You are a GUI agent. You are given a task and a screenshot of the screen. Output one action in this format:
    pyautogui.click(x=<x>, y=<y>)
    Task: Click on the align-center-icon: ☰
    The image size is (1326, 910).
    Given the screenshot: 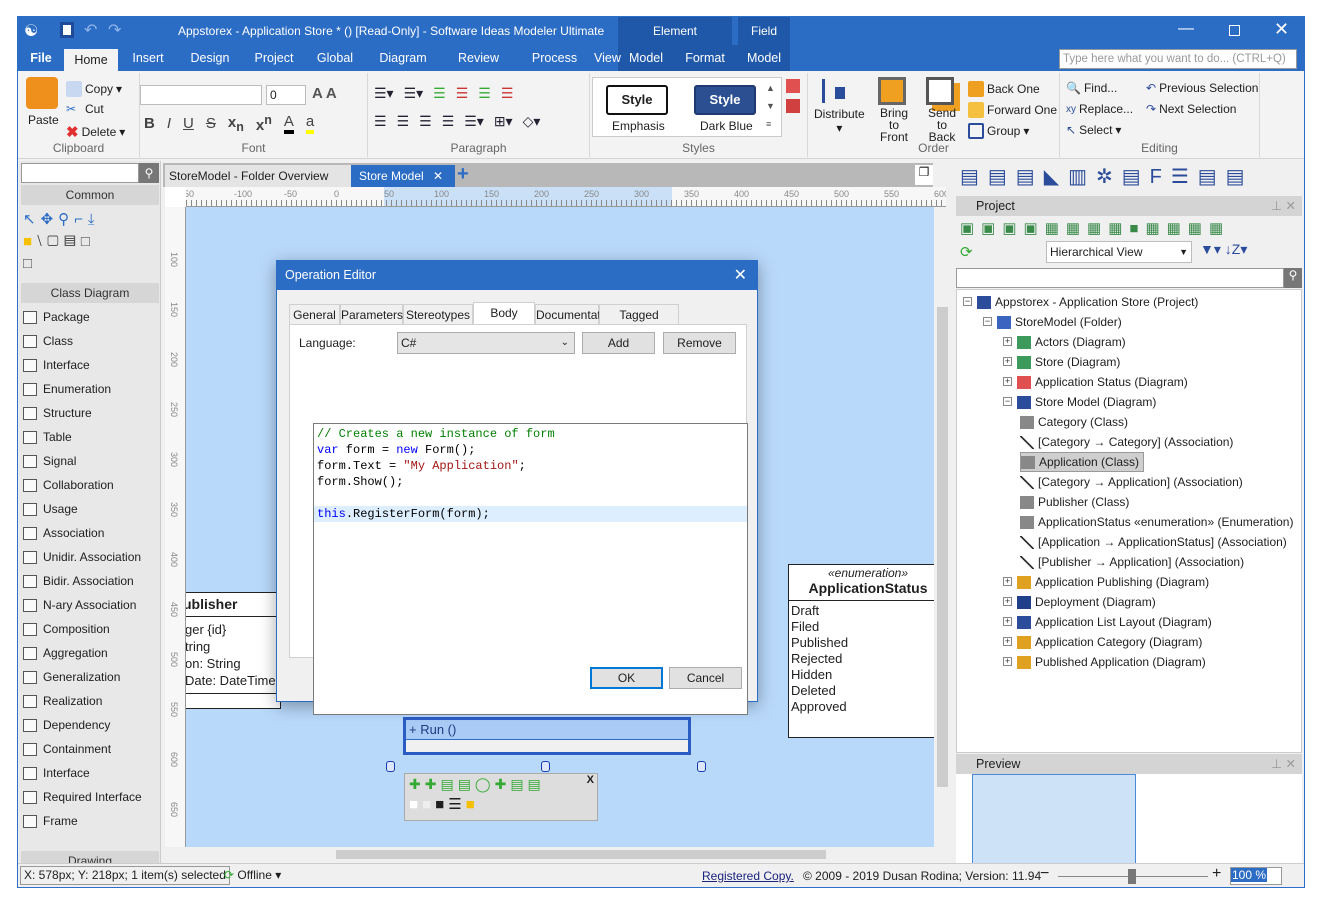 What is the action you would take?
    pyautogui.click(x=403, y=121)
    